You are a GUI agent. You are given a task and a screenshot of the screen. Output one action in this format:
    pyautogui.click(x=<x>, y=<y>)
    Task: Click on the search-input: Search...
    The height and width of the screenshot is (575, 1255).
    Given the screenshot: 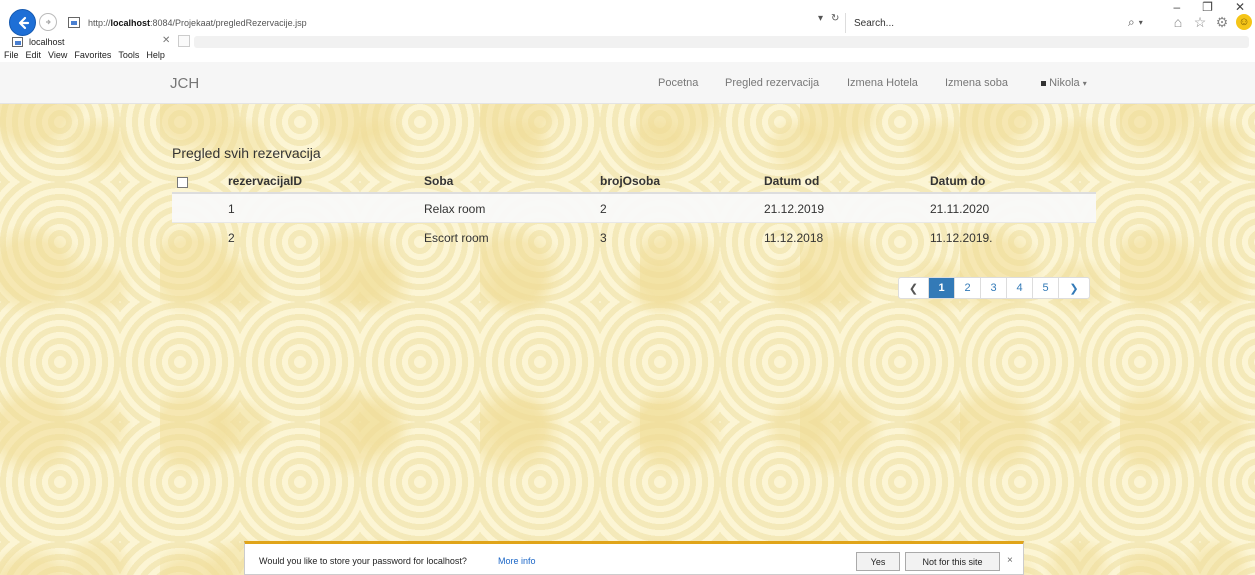 What is the action you would take?
    pyautogui.click(x=990, y=23)
    